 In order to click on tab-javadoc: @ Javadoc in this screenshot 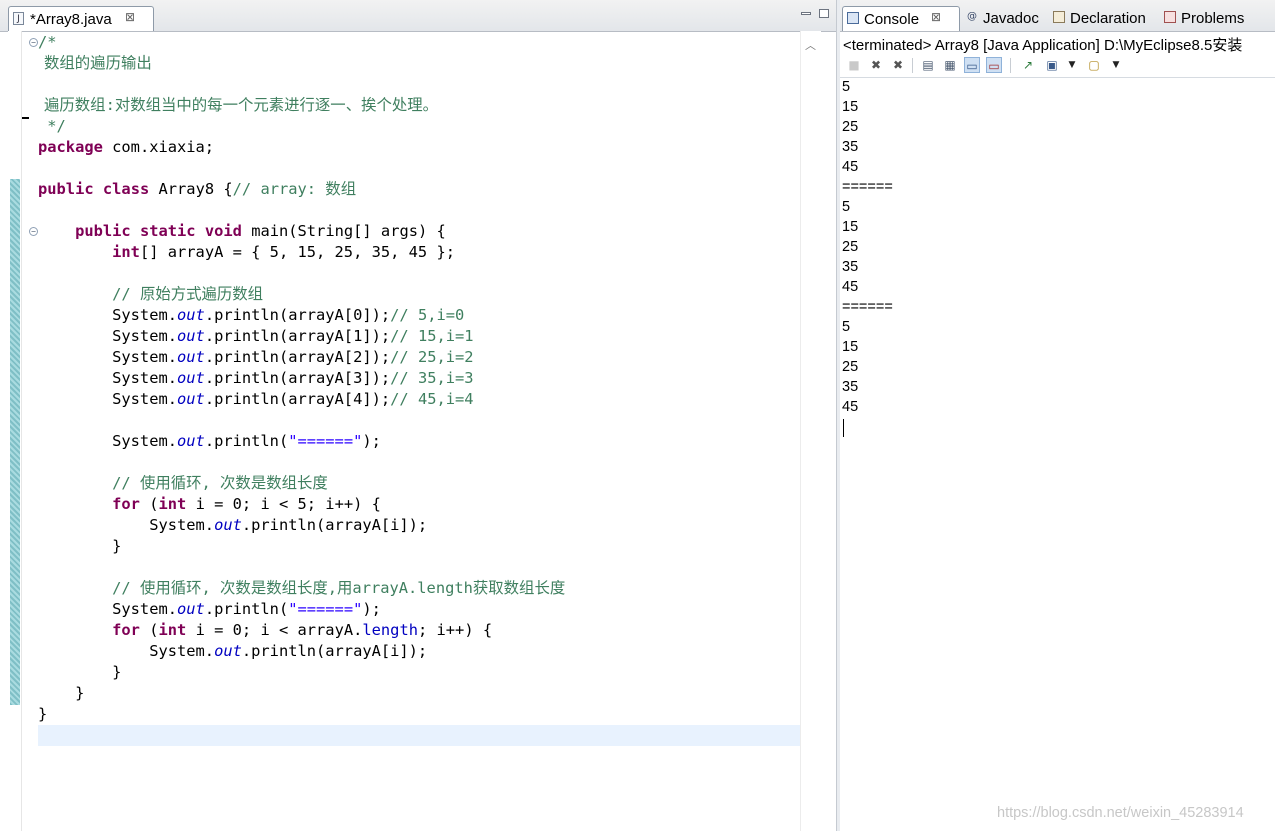, I will do `click(1005, 18)`.